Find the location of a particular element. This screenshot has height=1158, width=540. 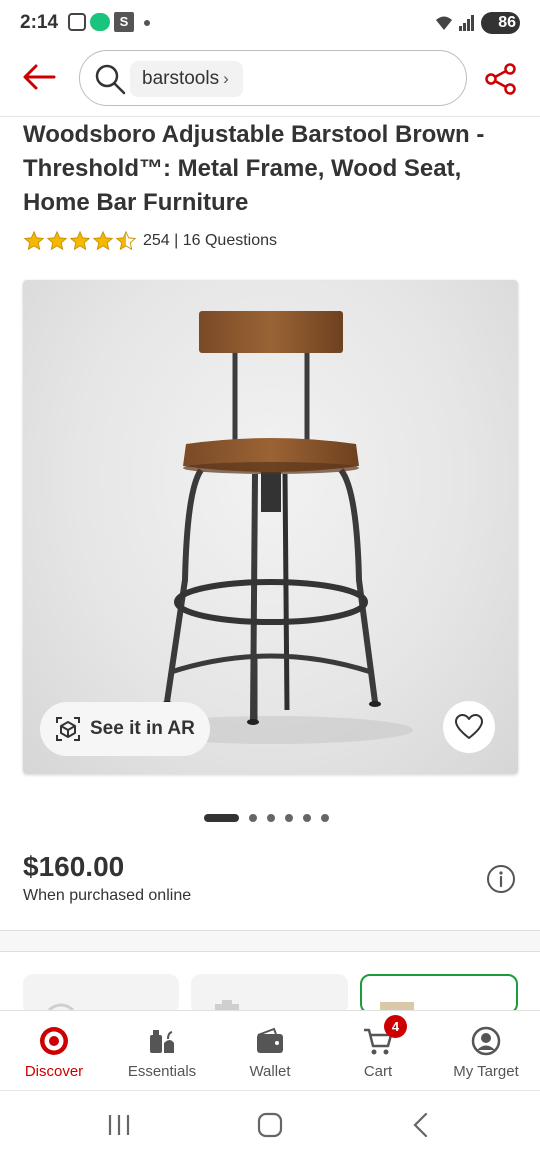

notification-dot-icon is located at coordinates (147, 23).